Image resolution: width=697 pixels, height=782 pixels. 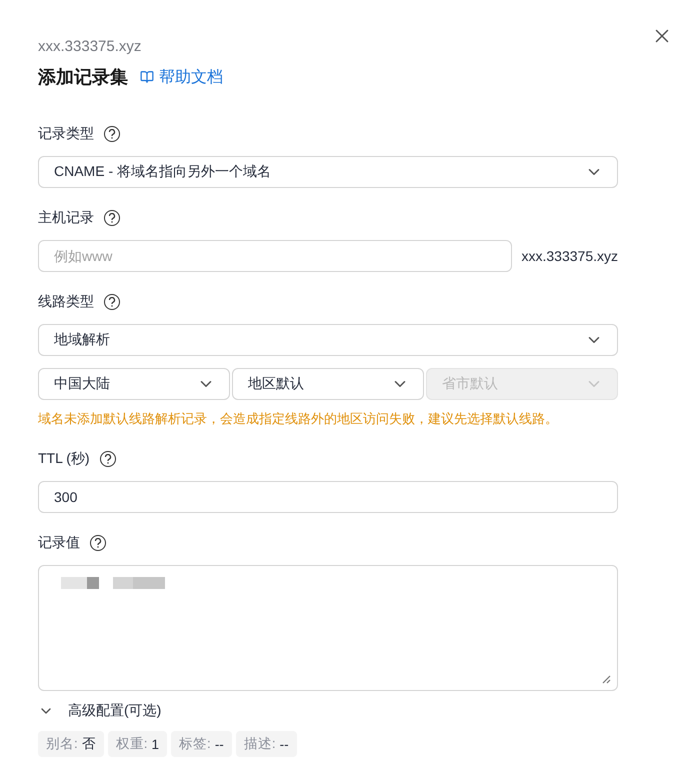 I want to click on field-label: TTL (秒), so click(x=64, y=459).